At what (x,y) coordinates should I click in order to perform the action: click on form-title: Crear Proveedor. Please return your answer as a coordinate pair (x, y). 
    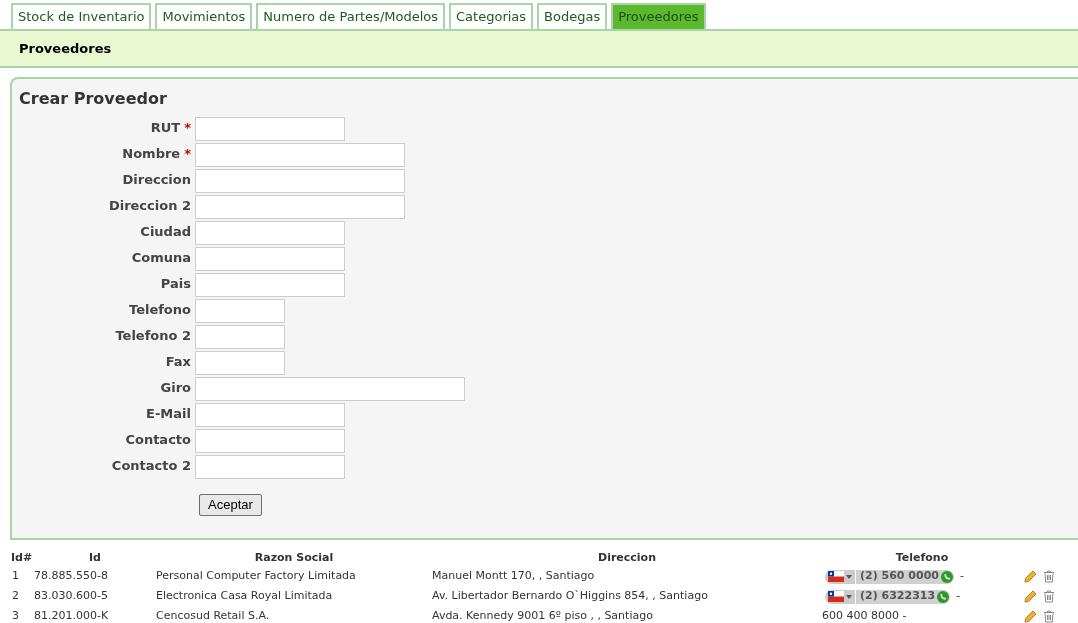
    Looking at the image, I should click on (93, 99).